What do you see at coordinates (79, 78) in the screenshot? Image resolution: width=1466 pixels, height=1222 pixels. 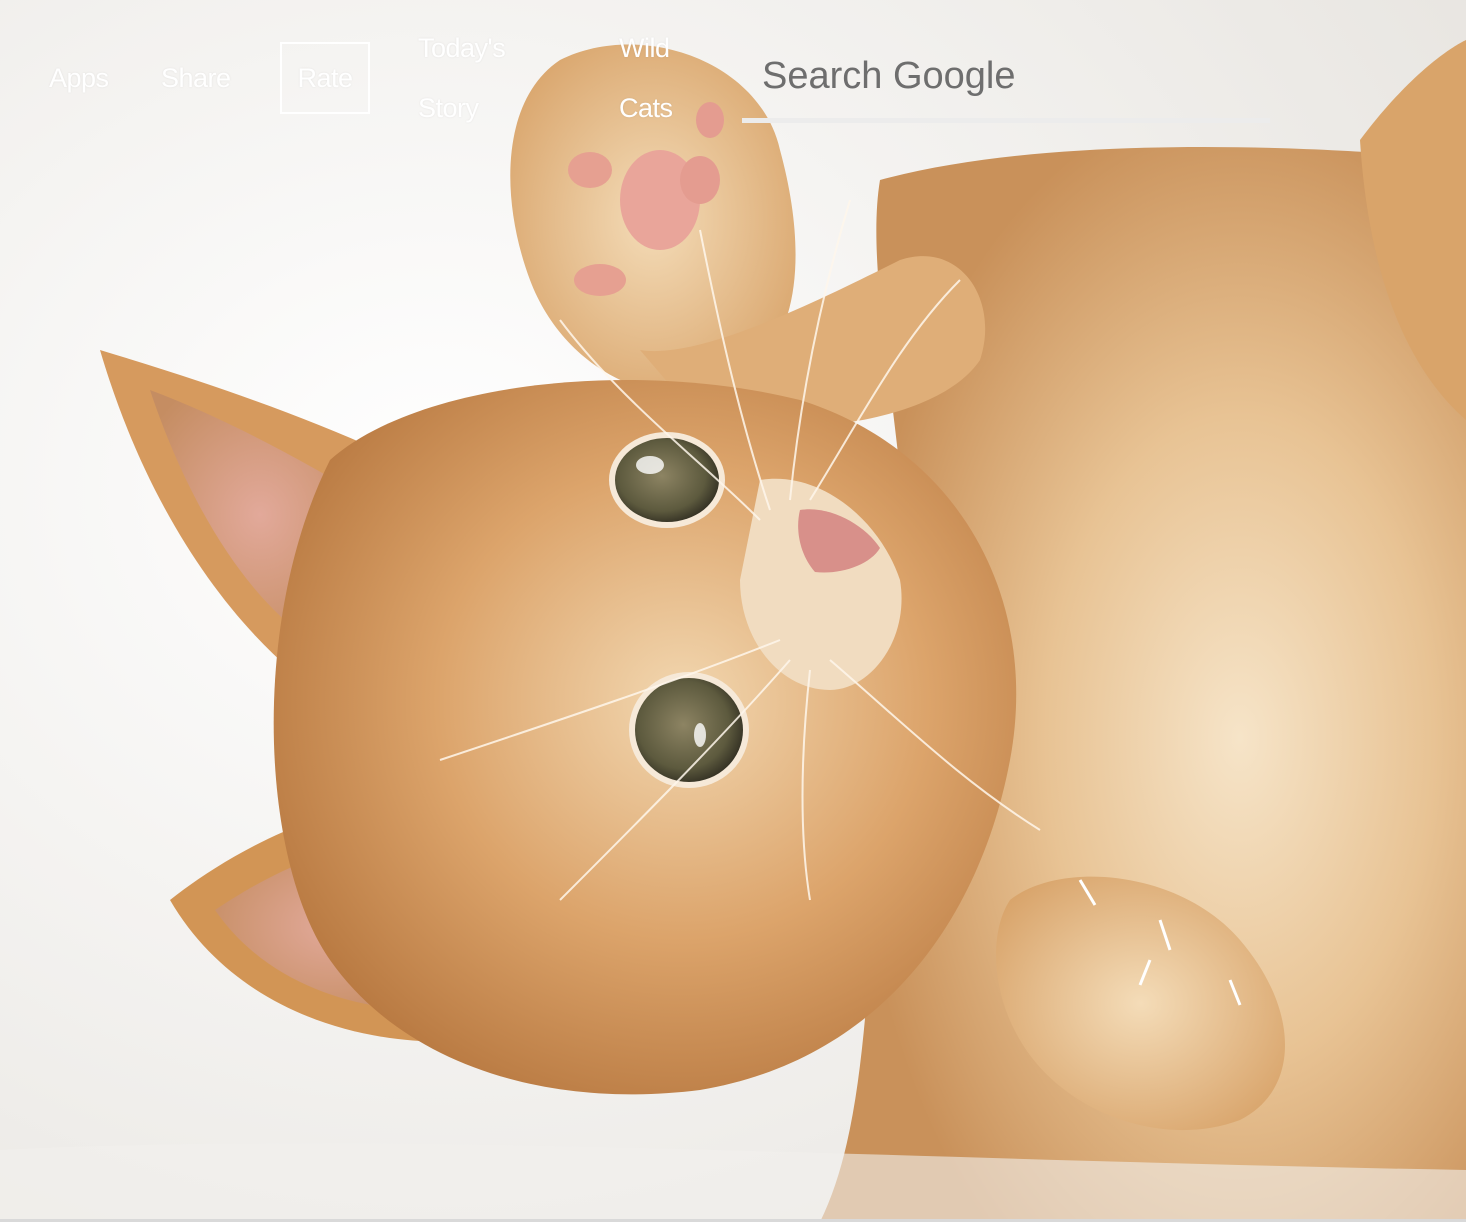 I see `nav-apps-link: Apps` at bounding box center [79, 78].